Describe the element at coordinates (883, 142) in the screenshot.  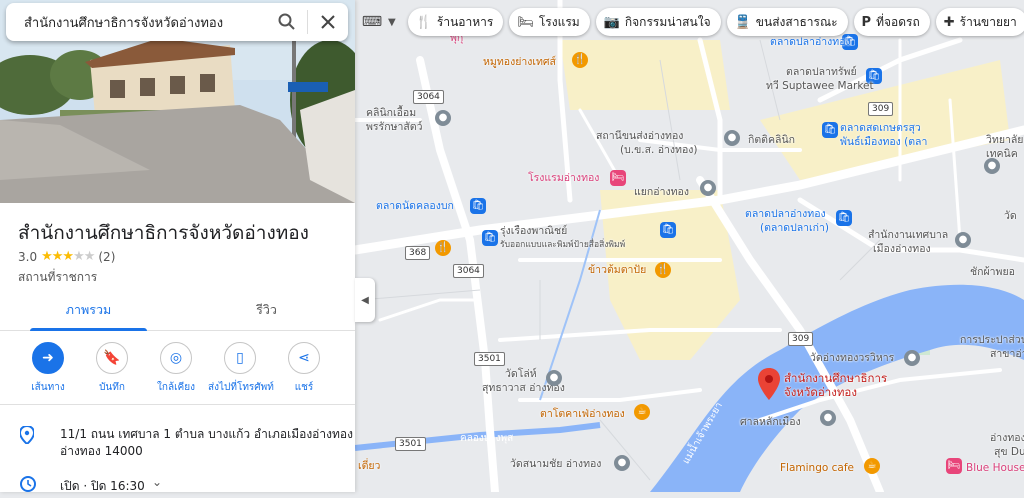
I see `map-label-fresh-market2: พันธ์เมืองทอง (ตลา` at that location.